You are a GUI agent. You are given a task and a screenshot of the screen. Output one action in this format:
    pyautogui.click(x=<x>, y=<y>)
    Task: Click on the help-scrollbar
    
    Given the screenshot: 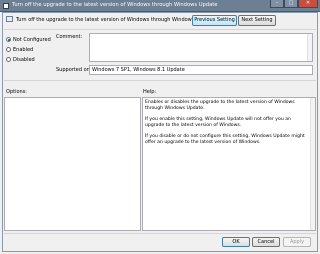 What is the action you would take?
    pyautogui.click(x=312, y=164)
    